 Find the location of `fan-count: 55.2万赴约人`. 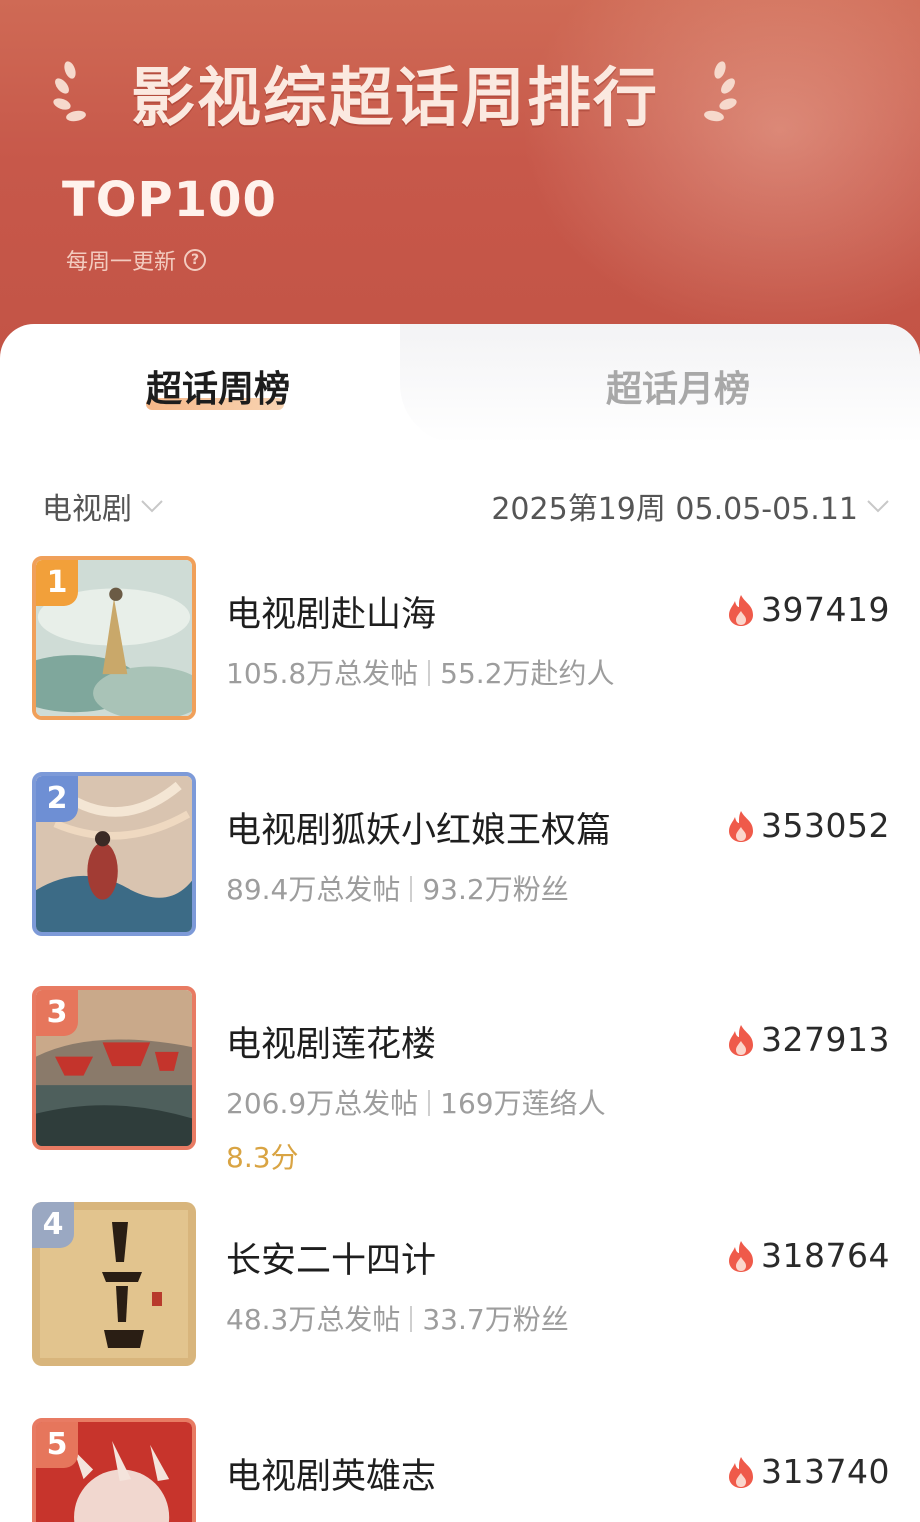

fan-count: 55.2万赴约人 is located at coordinates (527, 673).